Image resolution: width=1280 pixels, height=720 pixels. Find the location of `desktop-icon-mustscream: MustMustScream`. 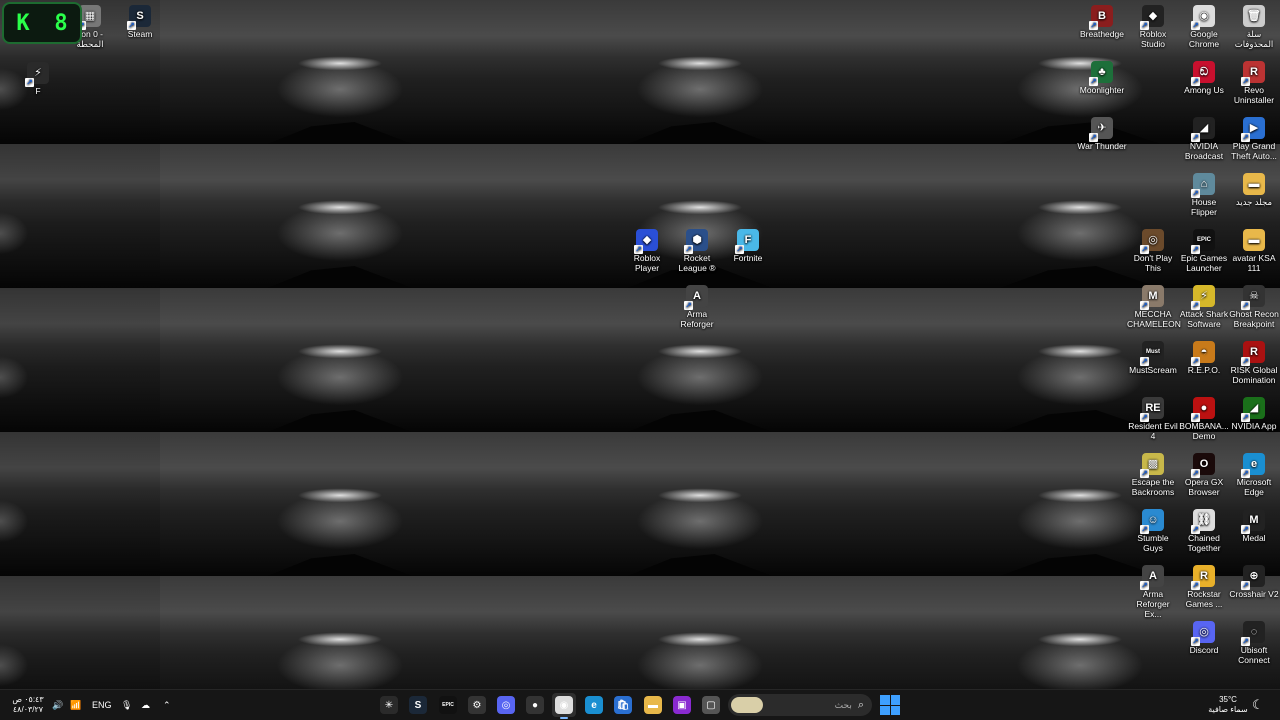

desktop-icon-mustscream: MustMustScream is located at coordinates (1153, 358).